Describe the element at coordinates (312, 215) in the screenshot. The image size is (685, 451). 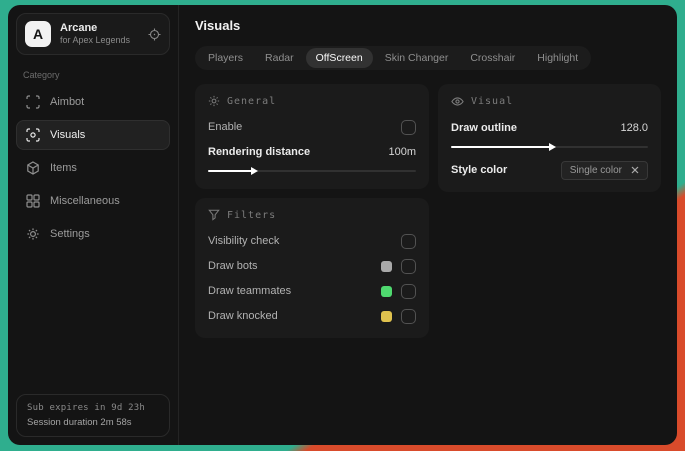
I see `filters-panel-header: Filters` at that location.